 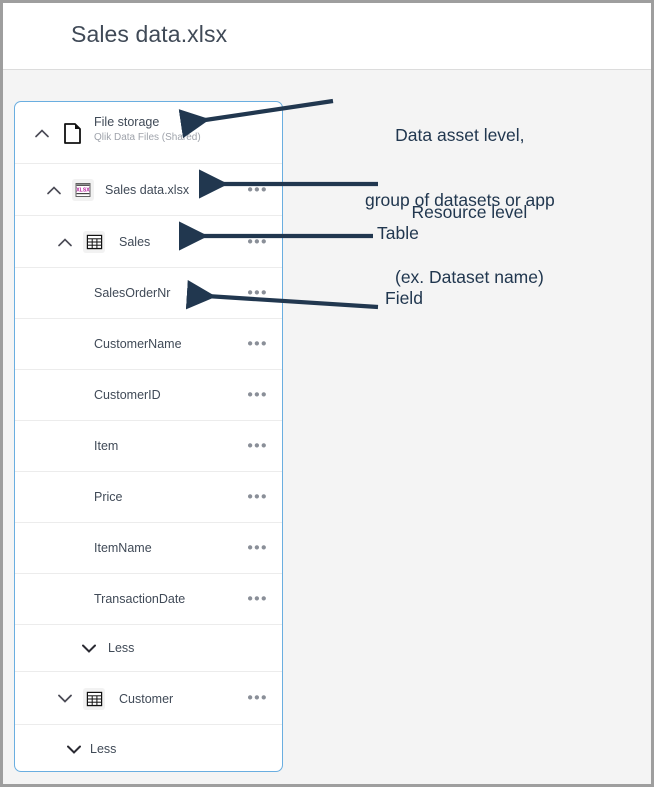 What do you see at coordinates (132, 293) in the screenshot?
I see `field-label: SalesOrderNr` at bounding box center [132, 293].